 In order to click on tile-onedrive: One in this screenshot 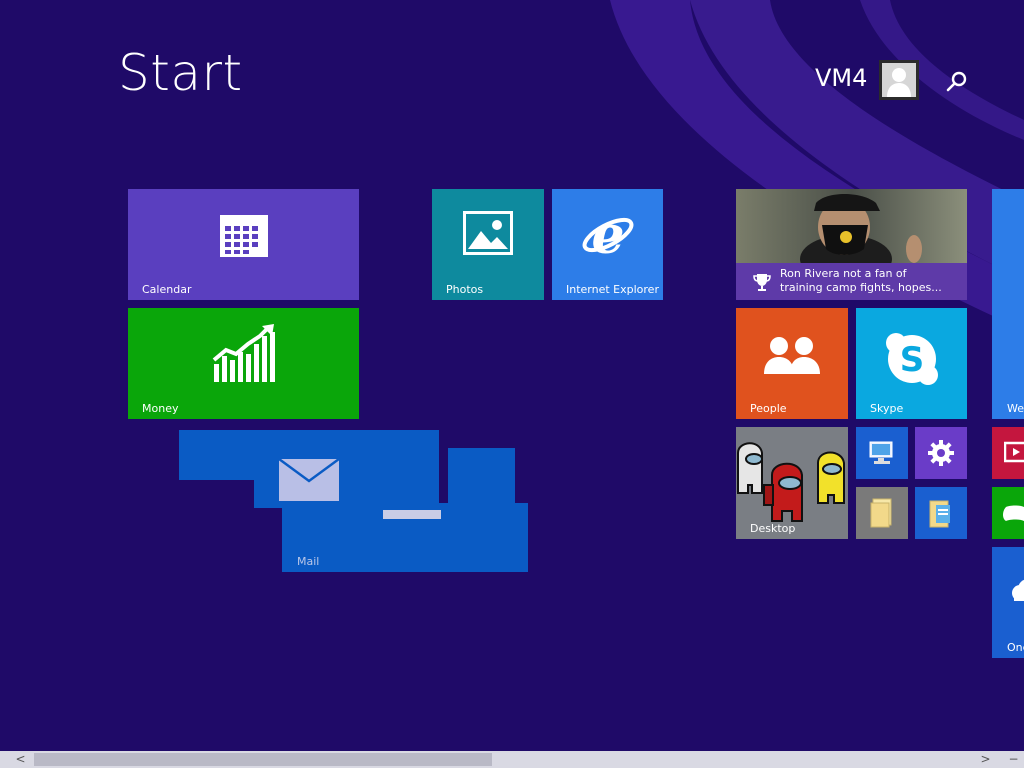, I will do `click(1008, 602)`.